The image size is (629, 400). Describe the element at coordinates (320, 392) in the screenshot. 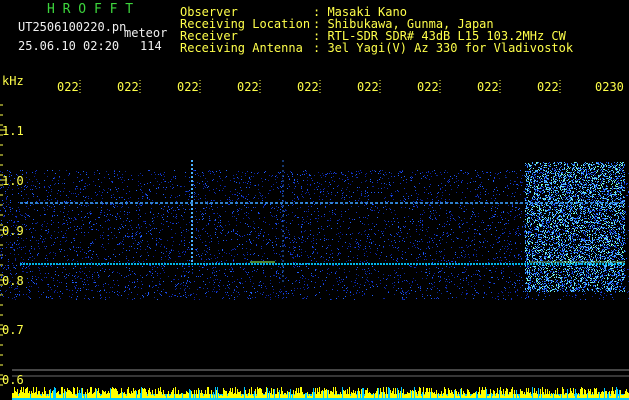

I see `level-peaks` at that location.